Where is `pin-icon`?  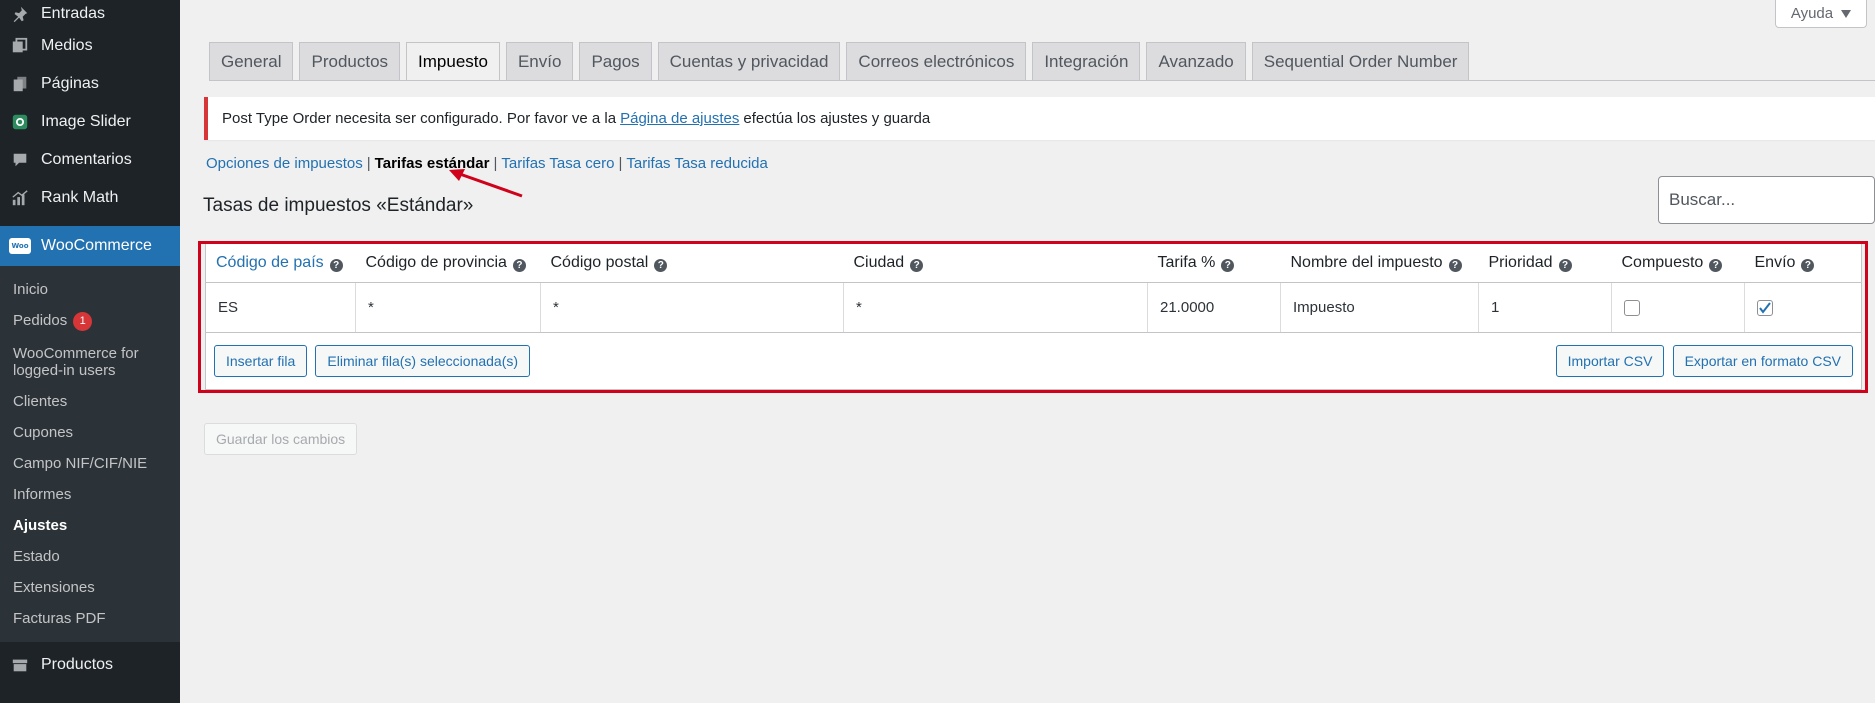
pin-icon is located at coordinates (20, 14).